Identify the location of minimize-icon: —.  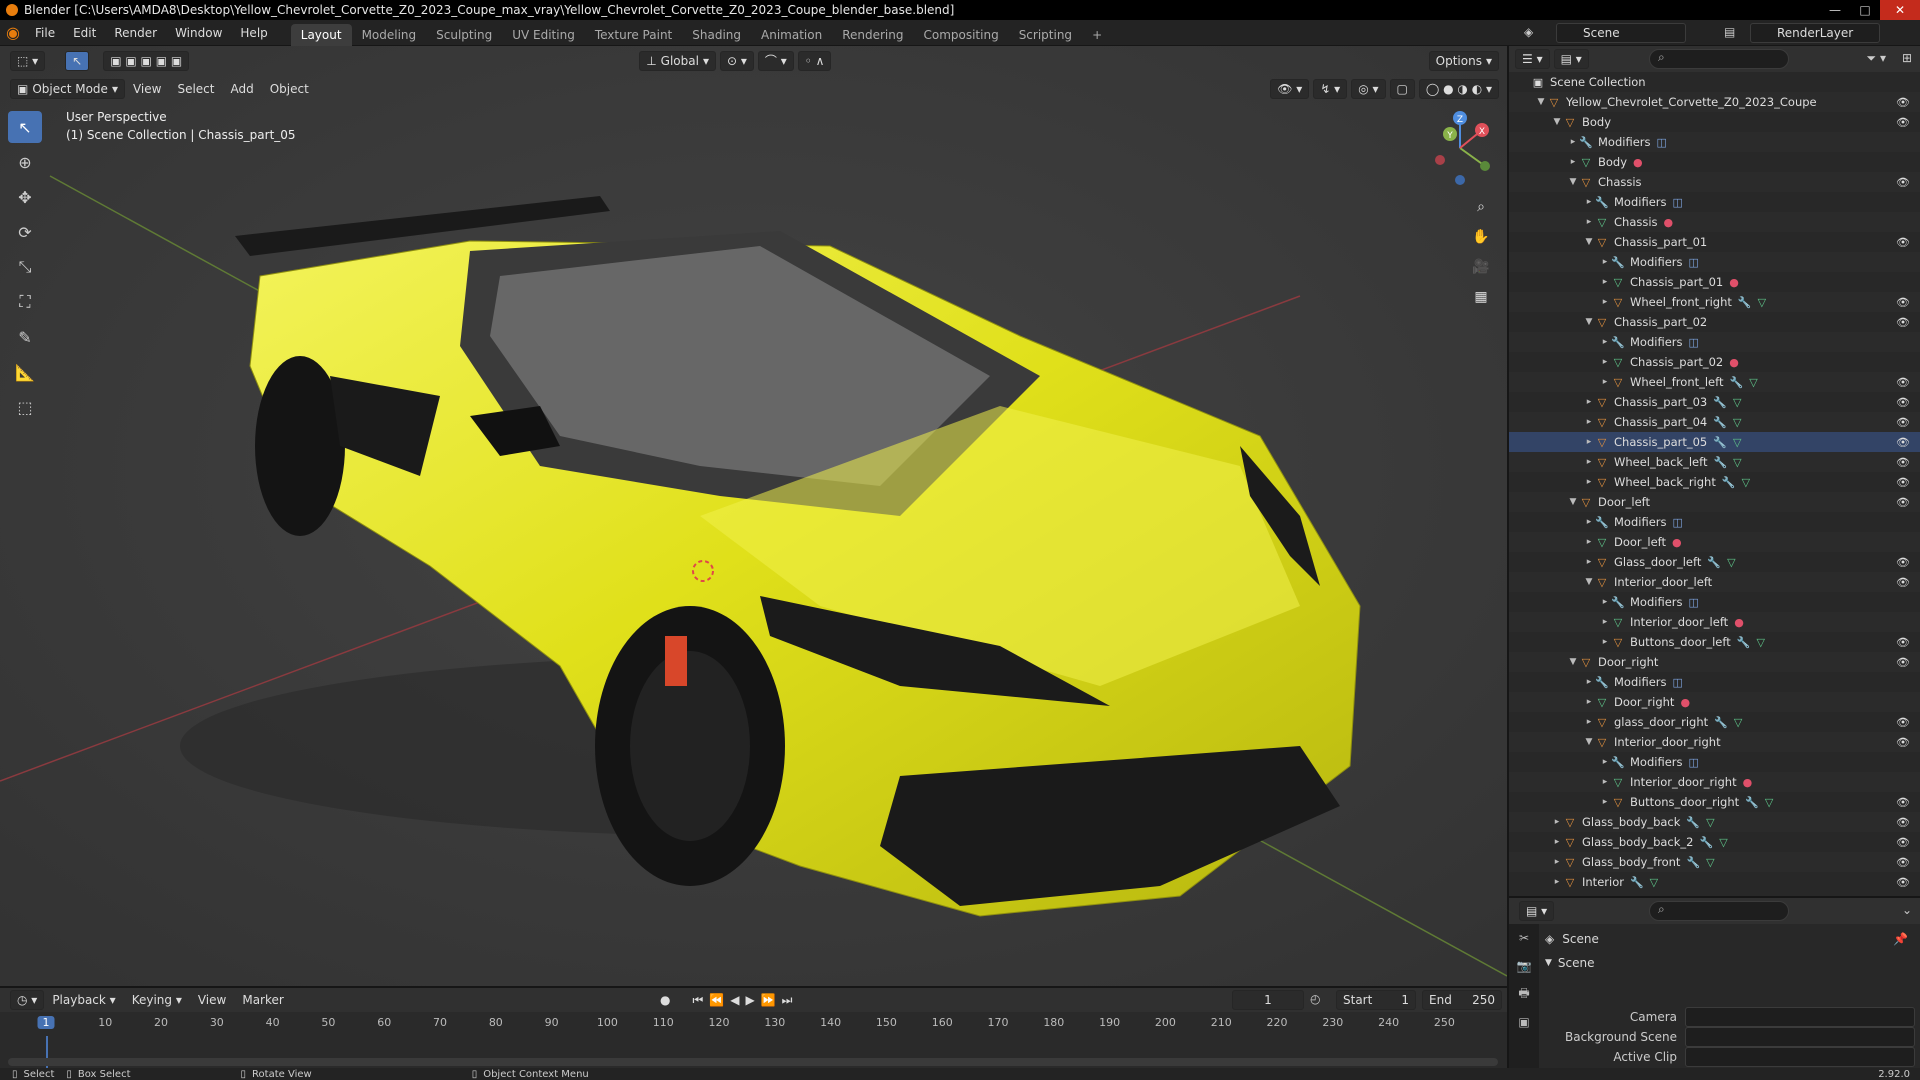
(1835, 10).